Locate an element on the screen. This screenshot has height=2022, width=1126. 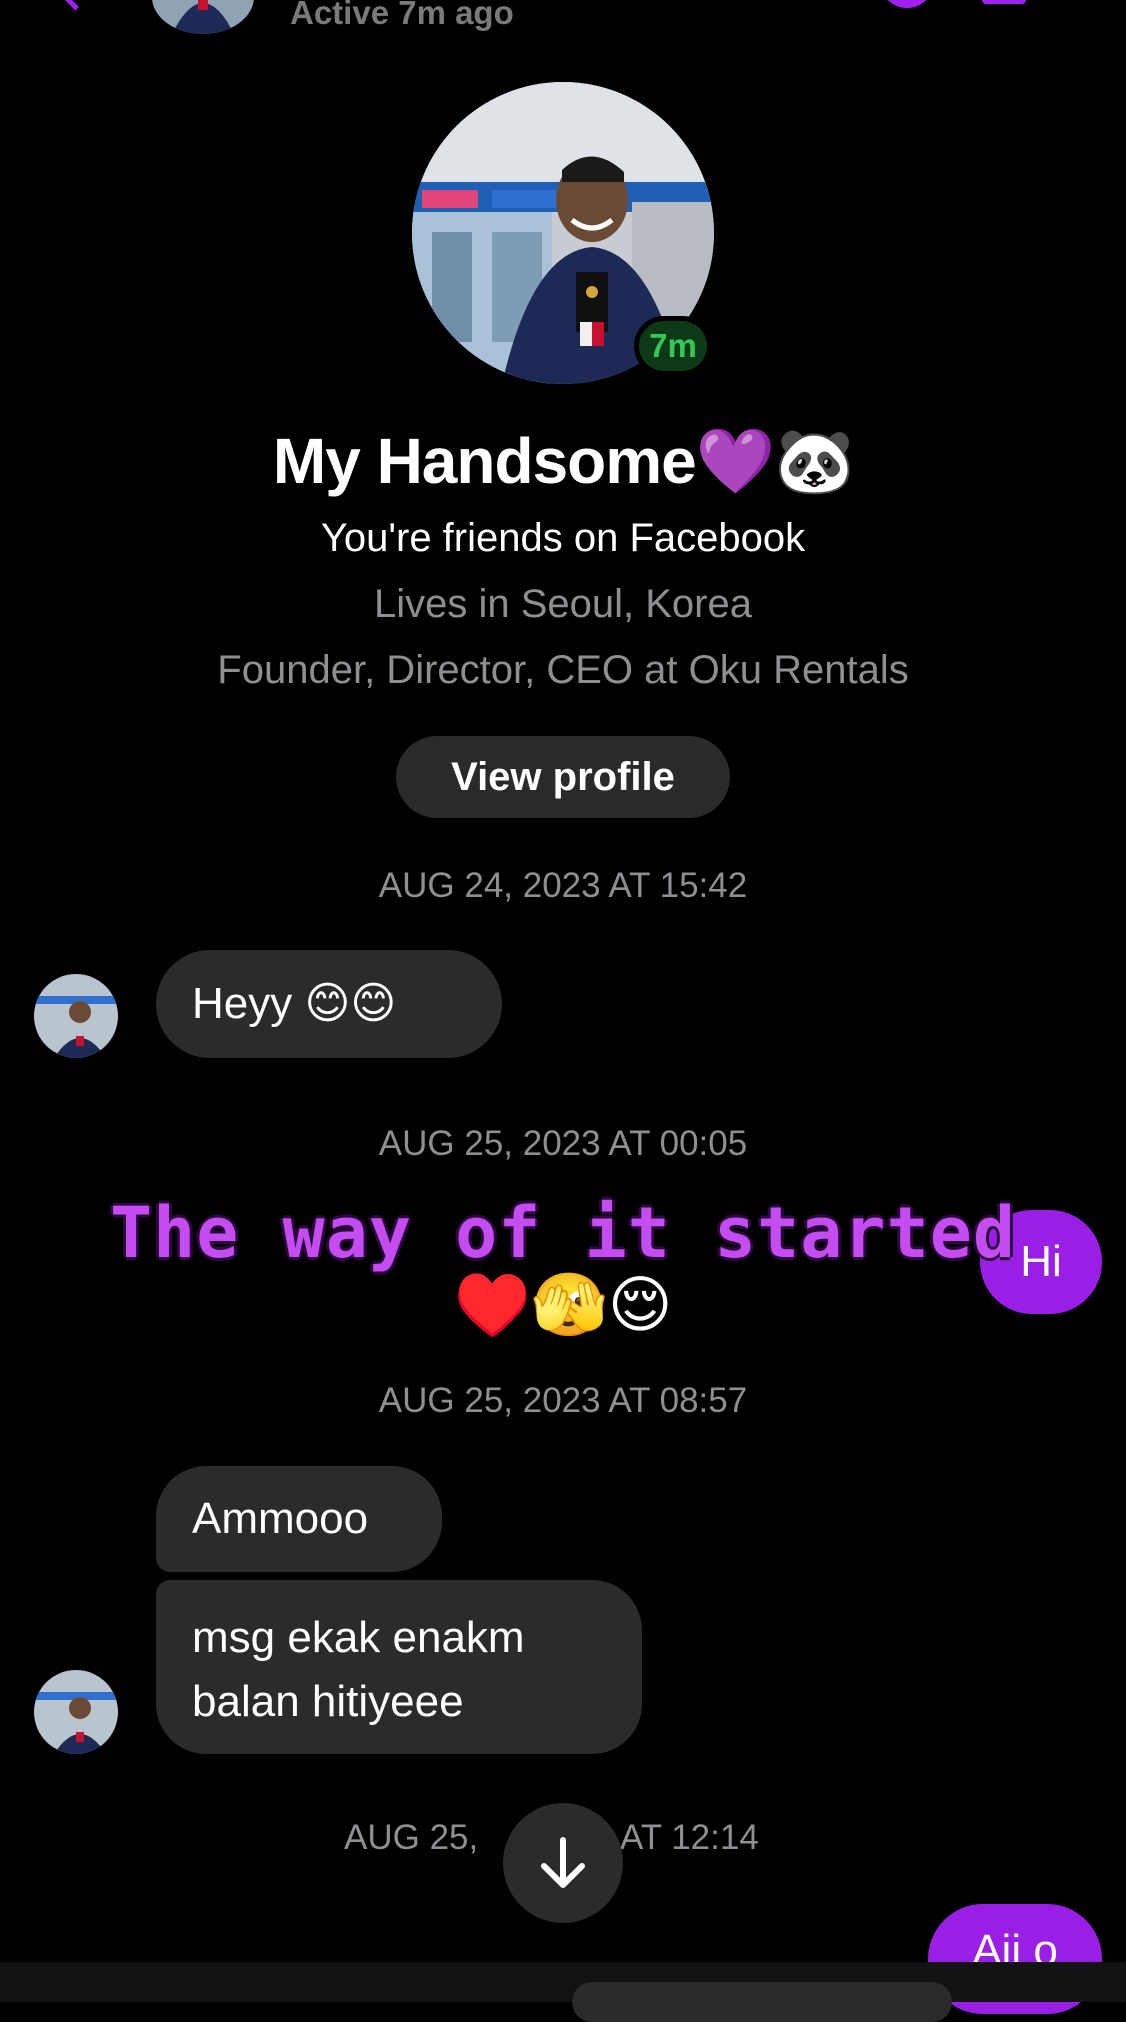
timestamp: AUG 25, 2023 AT 00:05 is located at coordinates (563, 1143).